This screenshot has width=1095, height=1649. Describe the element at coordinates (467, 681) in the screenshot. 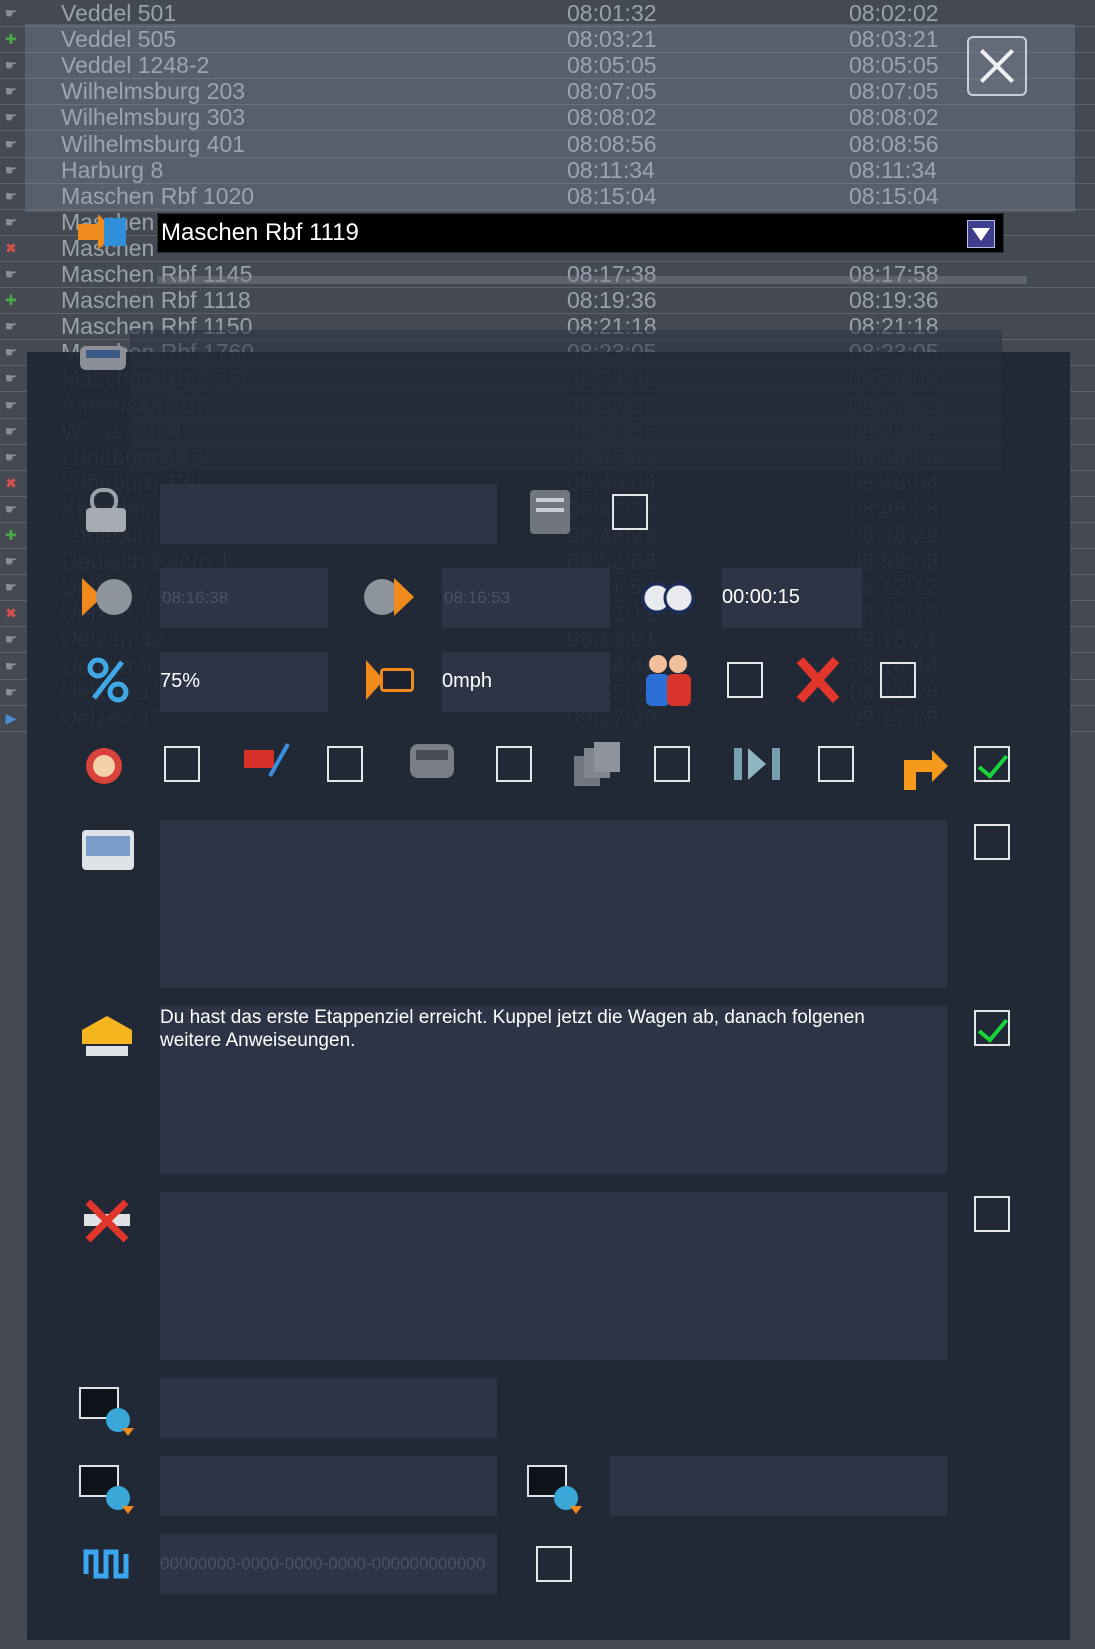

I see `speed-limit-value: 0mph` at that location.